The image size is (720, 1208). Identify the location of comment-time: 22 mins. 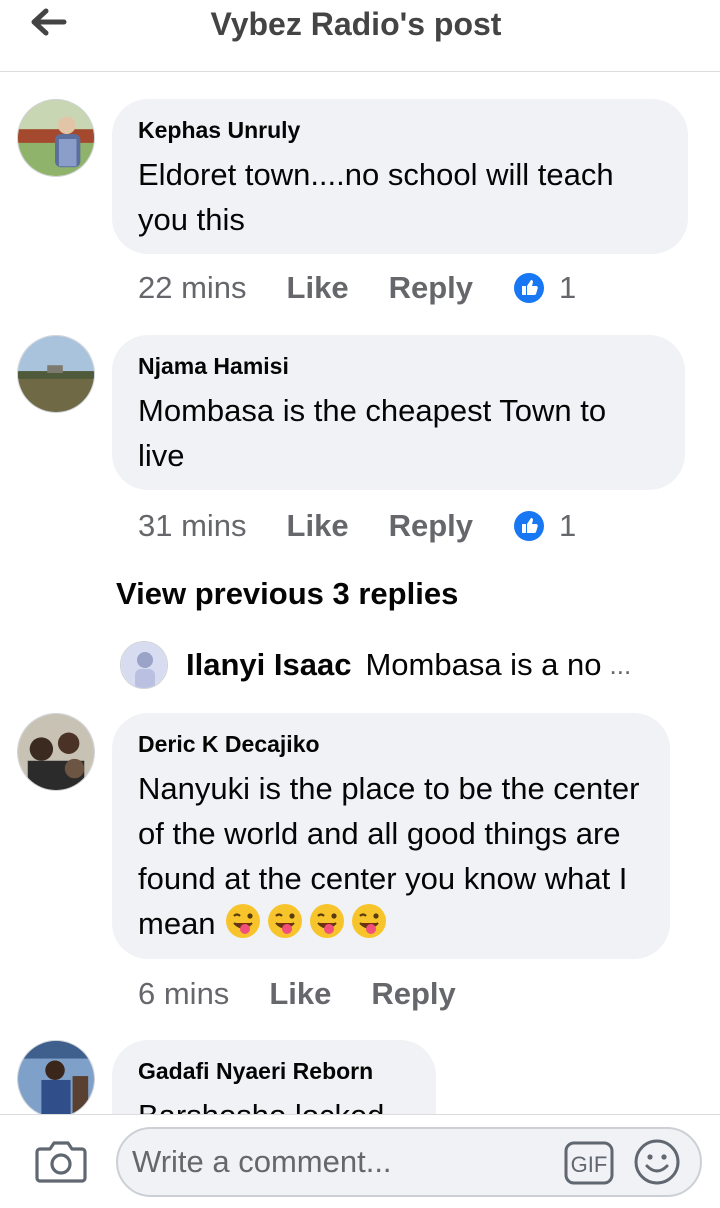
(192, 288).